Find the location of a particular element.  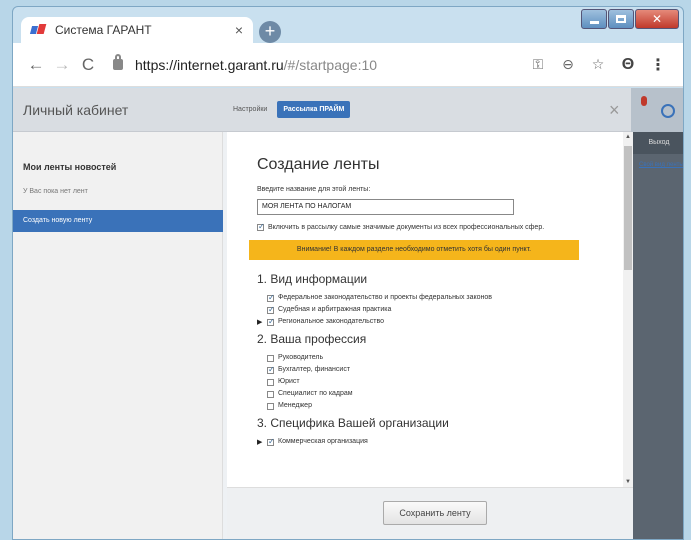

option-row: Специалист по кадрам is located at coordinates (444, 394).